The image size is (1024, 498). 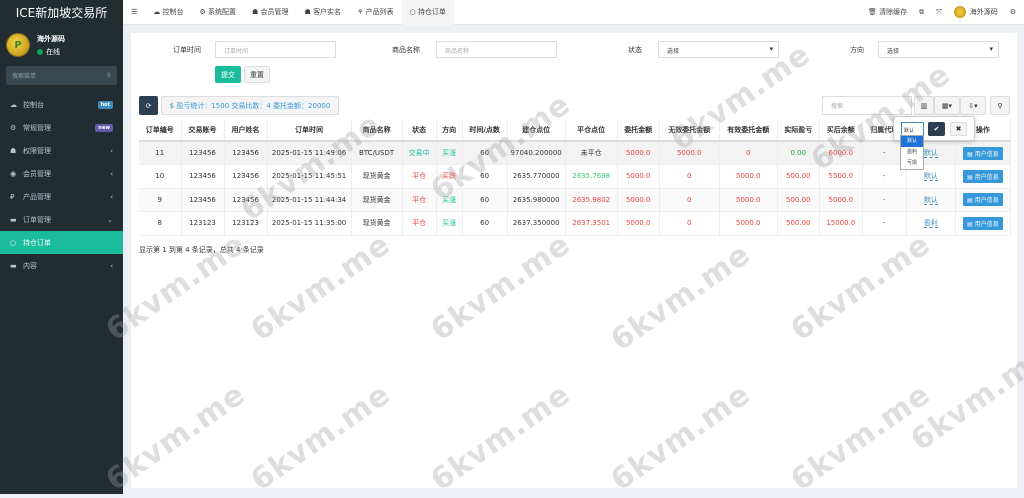 What do you see at coordinates (536, 130) in the screenshot?
I see `column-header: 建仓点位` at bounding box center [536, 130].